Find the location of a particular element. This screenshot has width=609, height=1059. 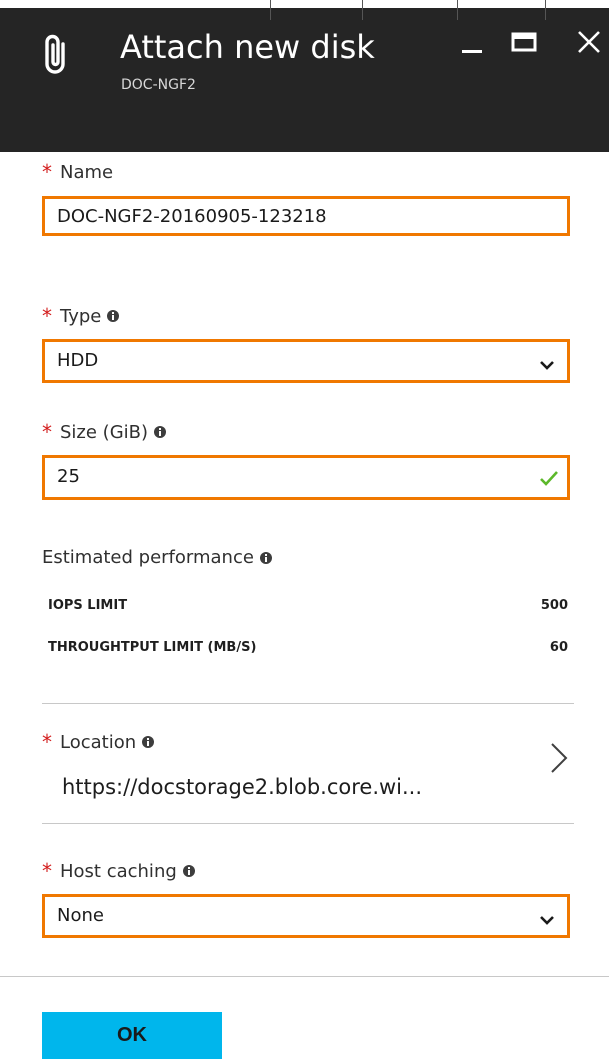

type-label: * Type is located at coordinates (81, 316).